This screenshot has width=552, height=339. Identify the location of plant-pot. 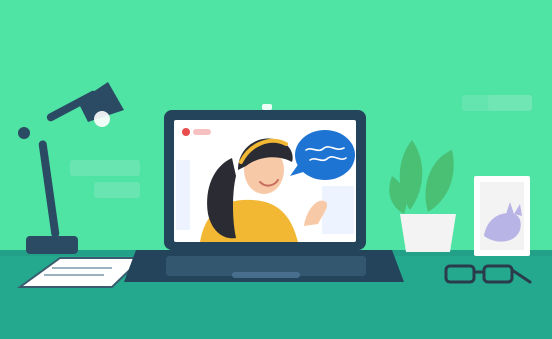
(428, 233).